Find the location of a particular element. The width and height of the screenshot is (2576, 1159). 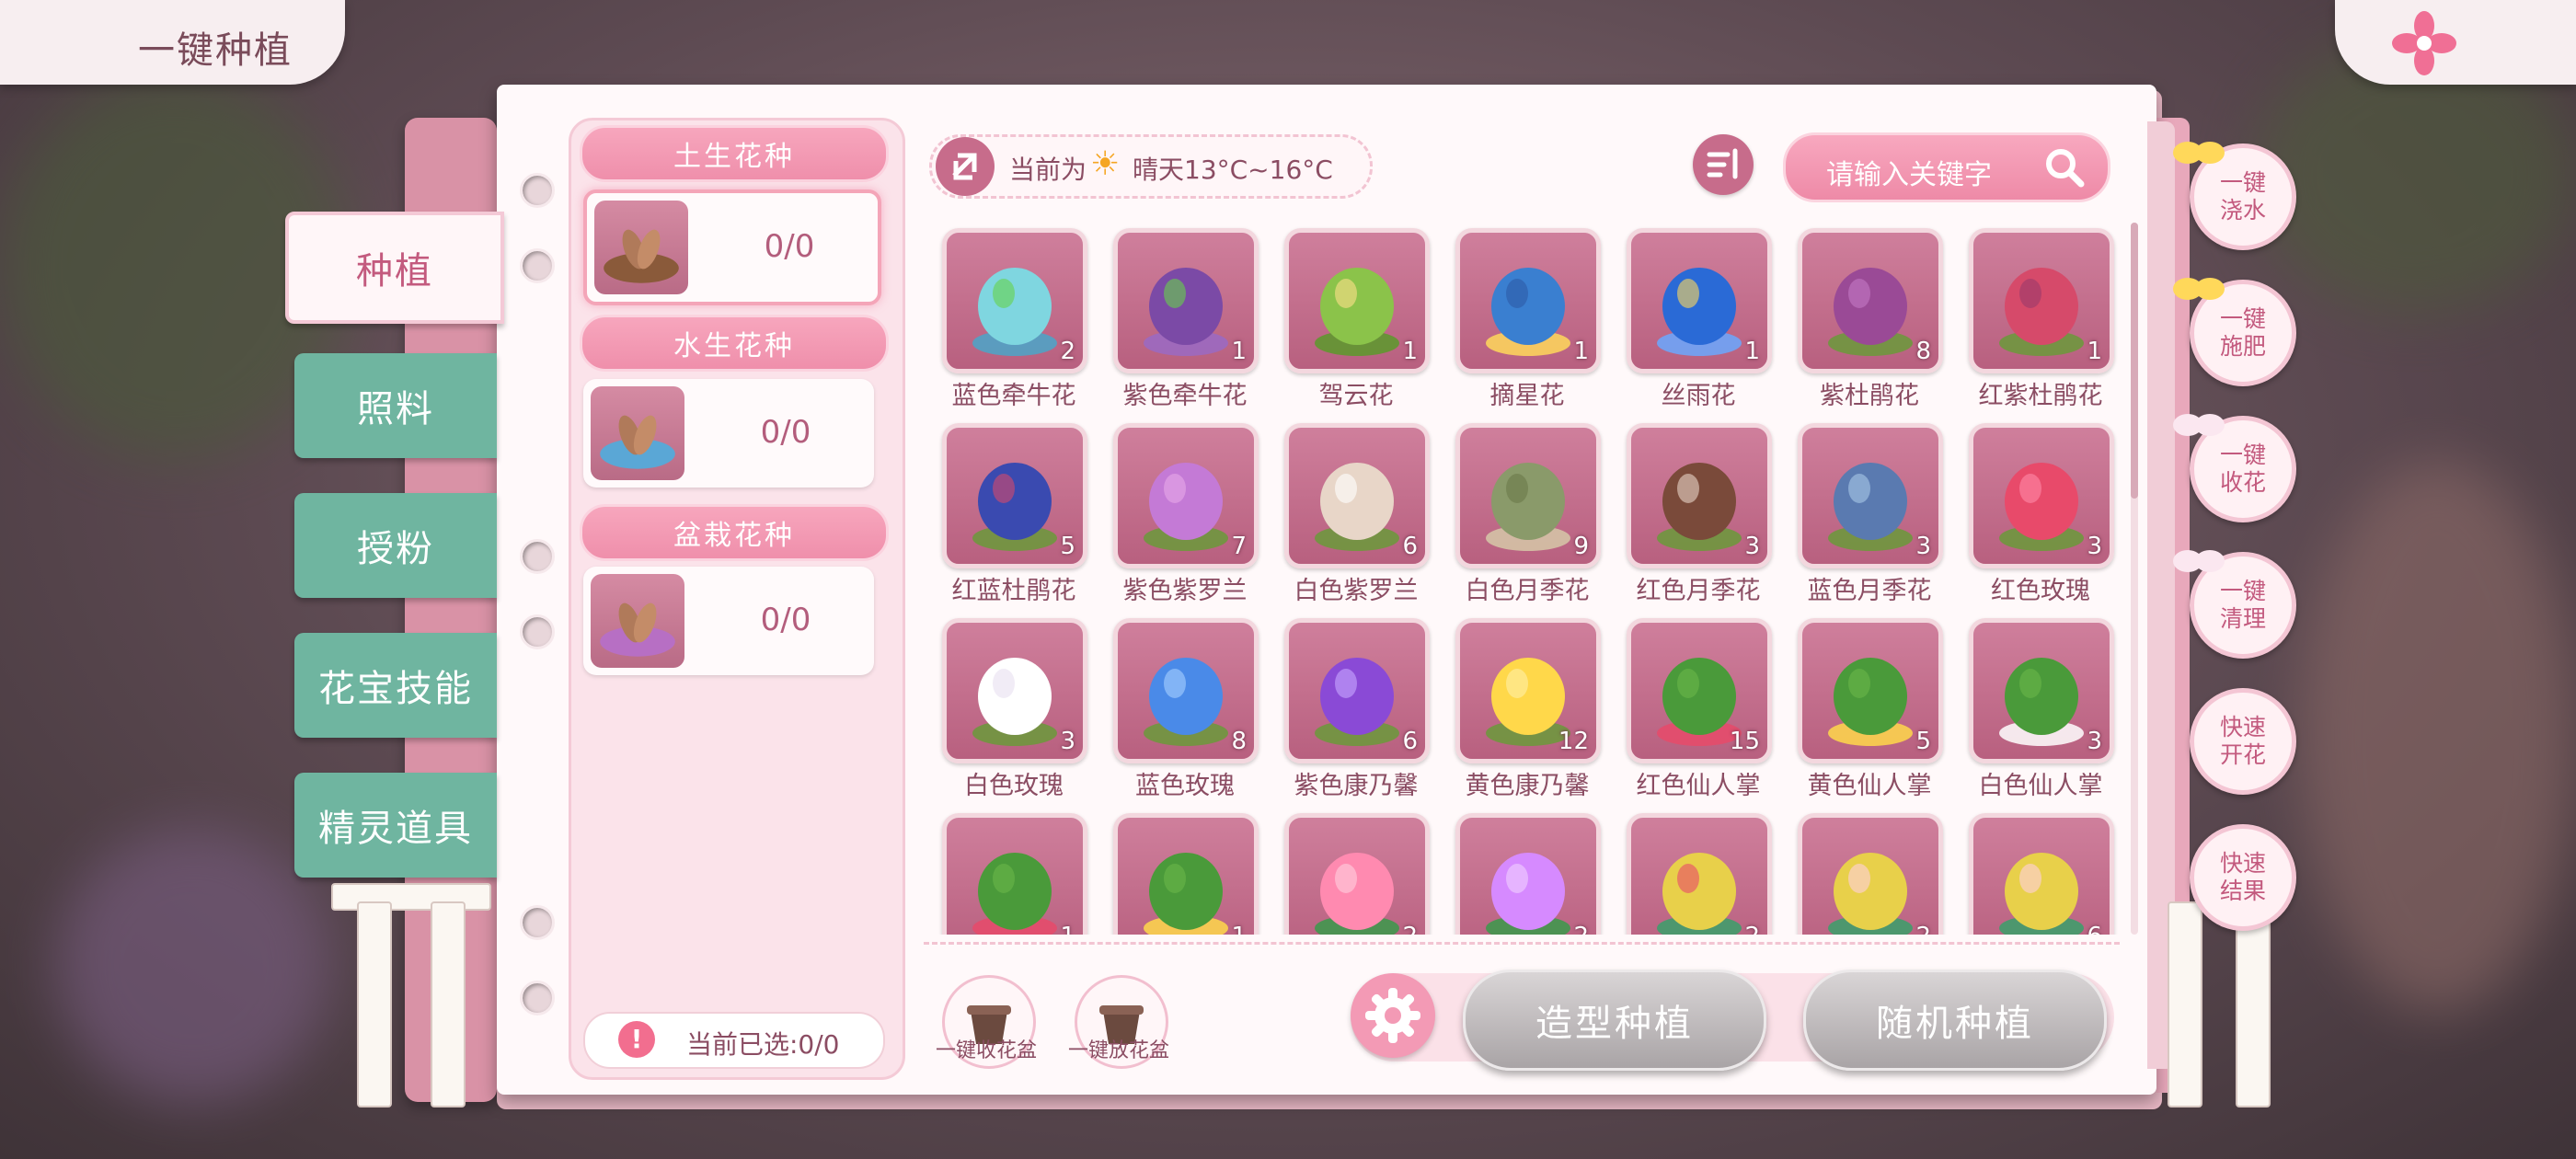

seed-count: 7 is located at coordinates (1239, 546).